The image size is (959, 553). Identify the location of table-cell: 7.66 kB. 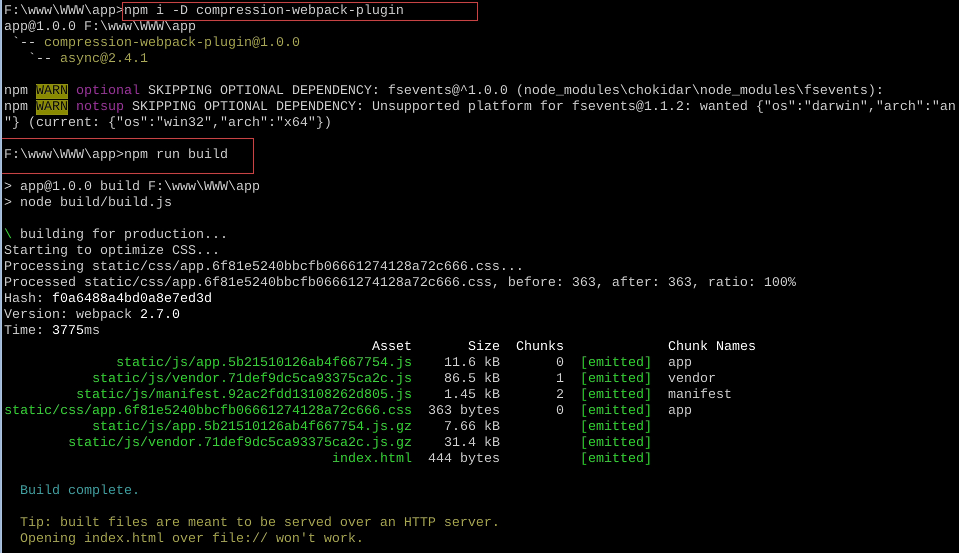
(472, 427).